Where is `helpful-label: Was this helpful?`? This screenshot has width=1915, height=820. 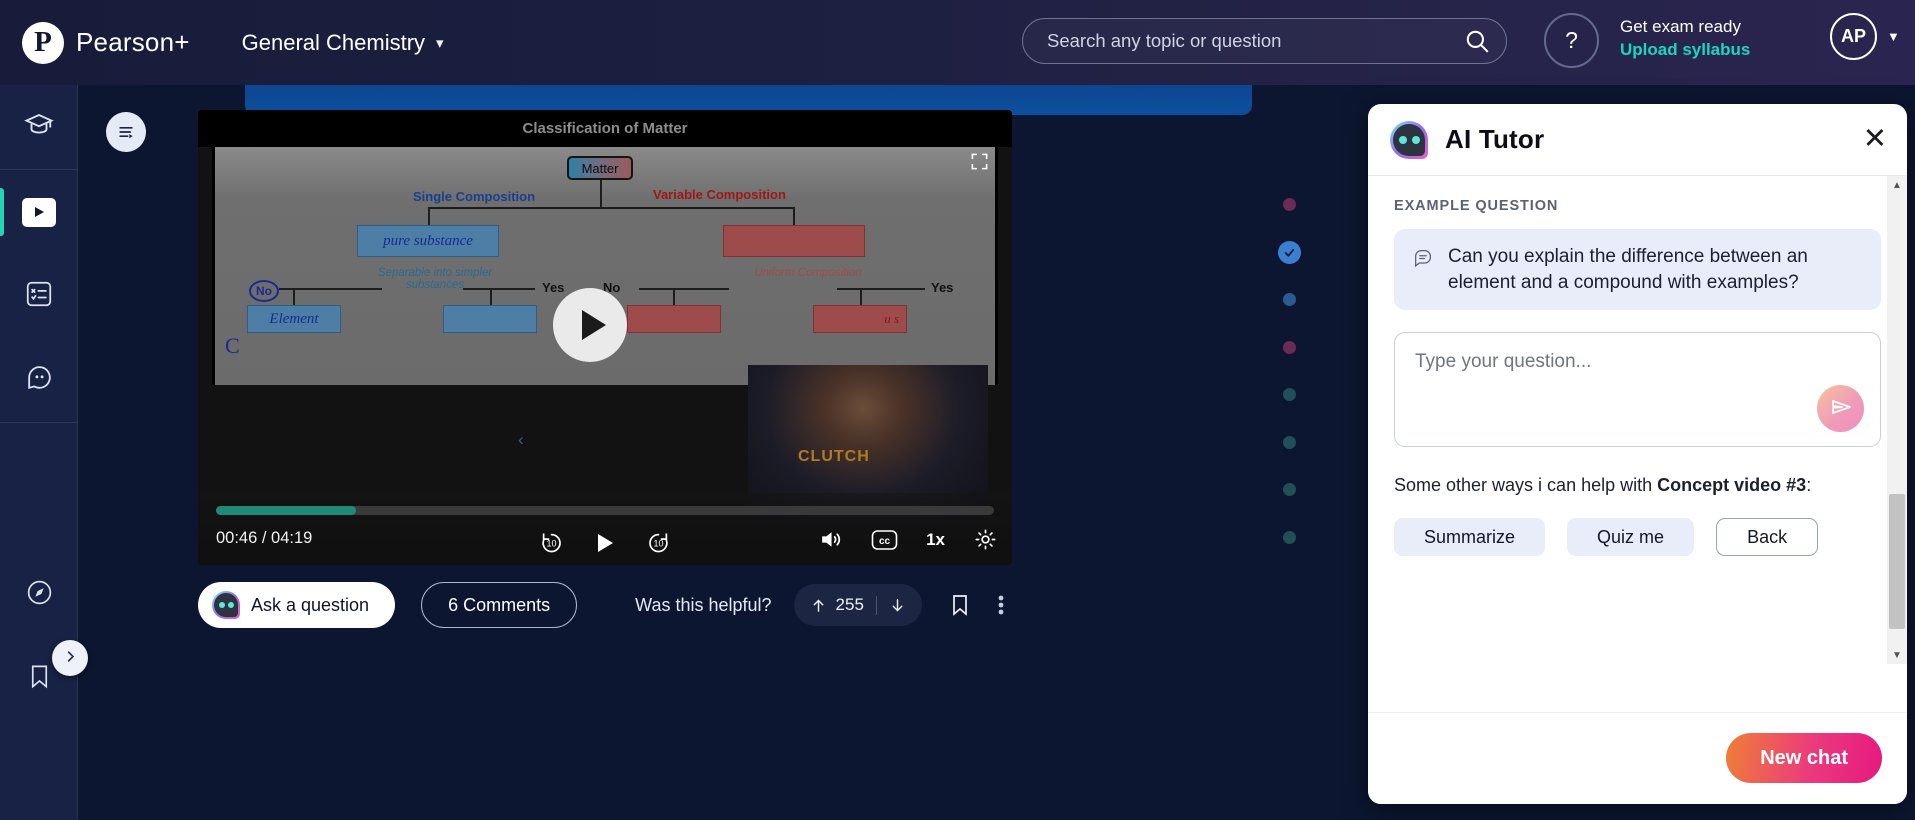 helpful-label: Was this helpful? is located at coordinates (703, 604).